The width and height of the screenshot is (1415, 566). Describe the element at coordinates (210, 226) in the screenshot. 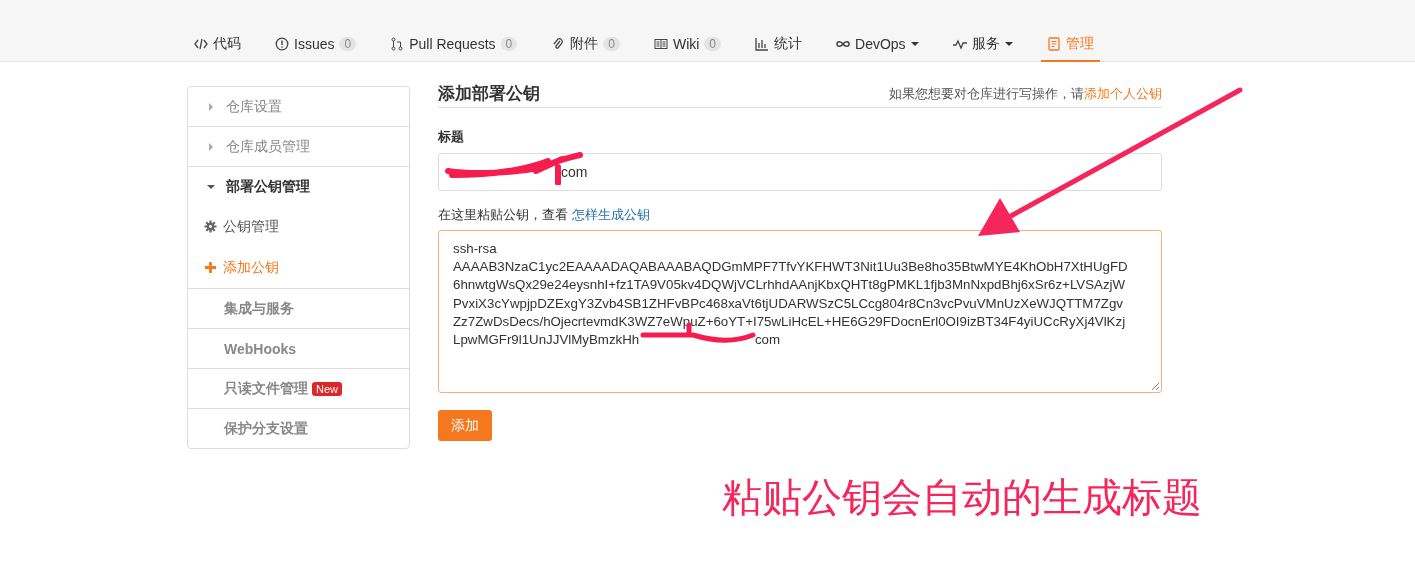

I see `settings-icon` at that location.